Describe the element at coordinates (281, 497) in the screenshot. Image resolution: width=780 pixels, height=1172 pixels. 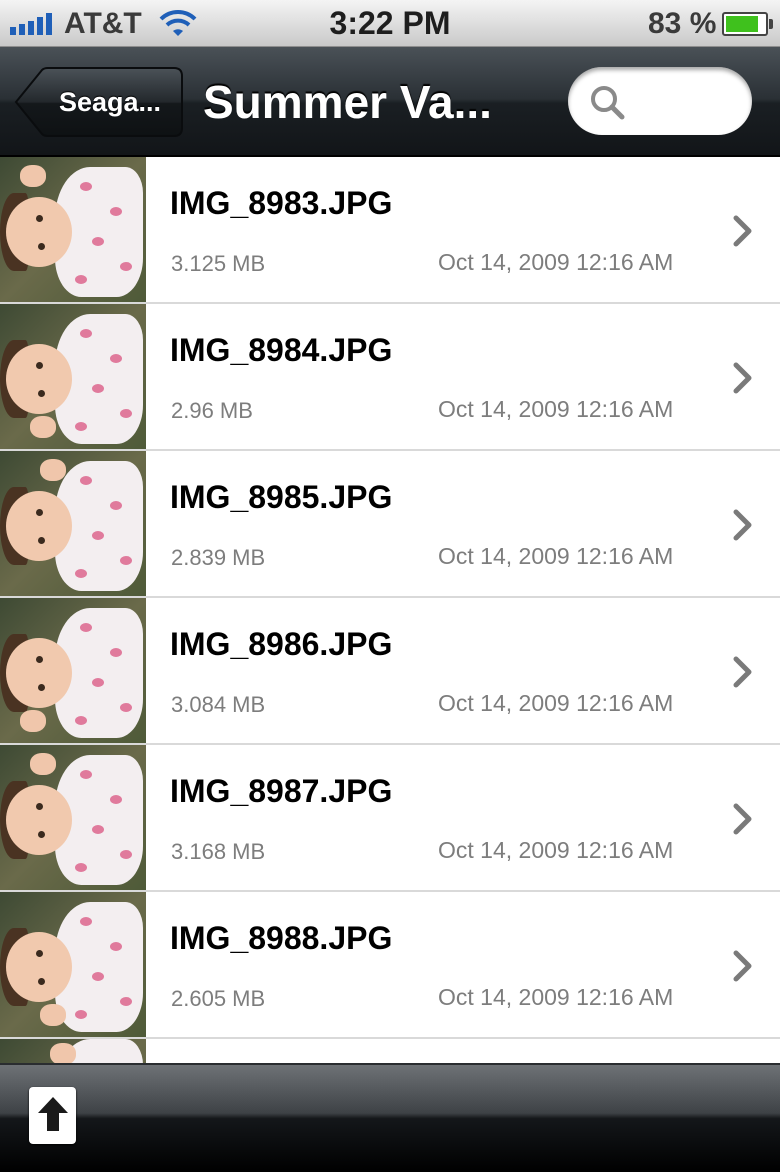
I see `file-name: IMG_8985.JPG` at that location.